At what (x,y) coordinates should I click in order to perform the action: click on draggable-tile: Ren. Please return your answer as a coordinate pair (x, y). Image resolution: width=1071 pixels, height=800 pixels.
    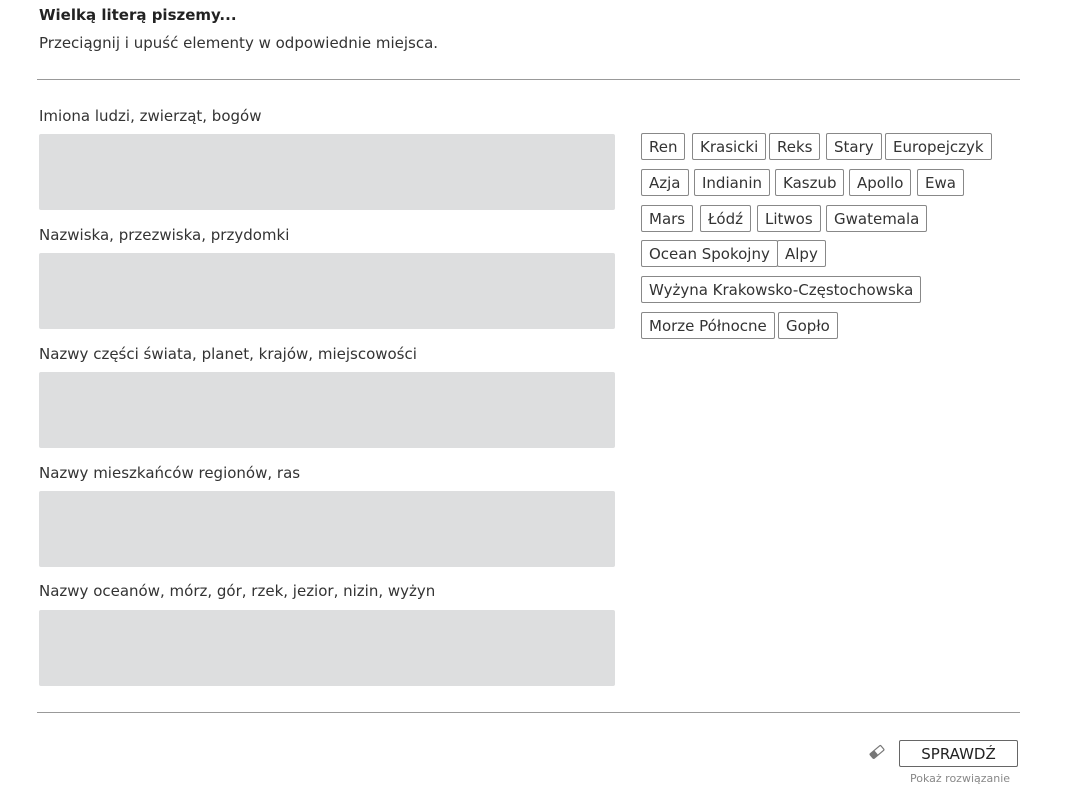
    Looking at the image, I should click on (663, 146).